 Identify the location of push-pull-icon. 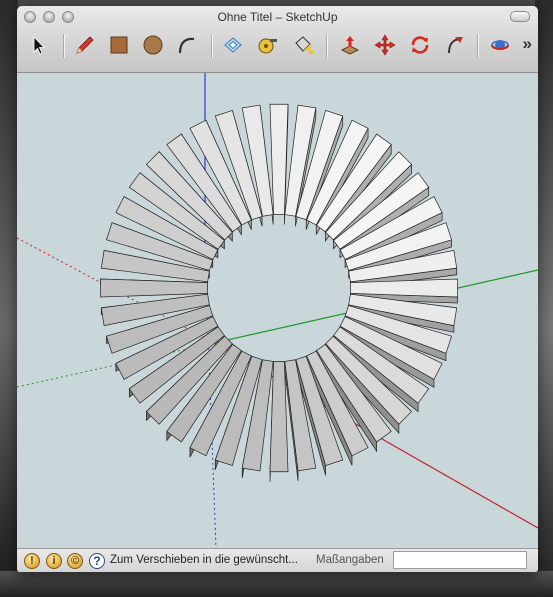
(350, 45).